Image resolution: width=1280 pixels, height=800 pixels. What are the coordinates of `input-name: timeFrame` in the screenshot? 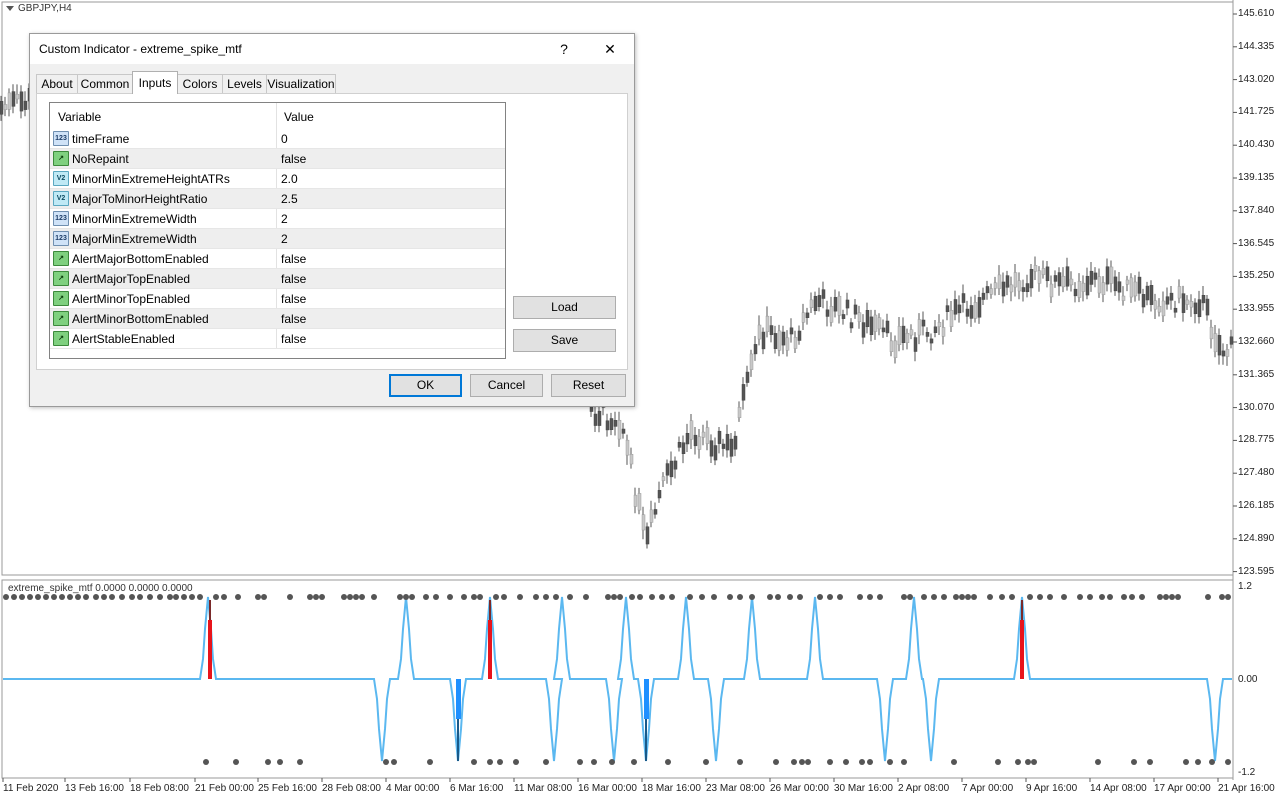 It's located at (101, 139).